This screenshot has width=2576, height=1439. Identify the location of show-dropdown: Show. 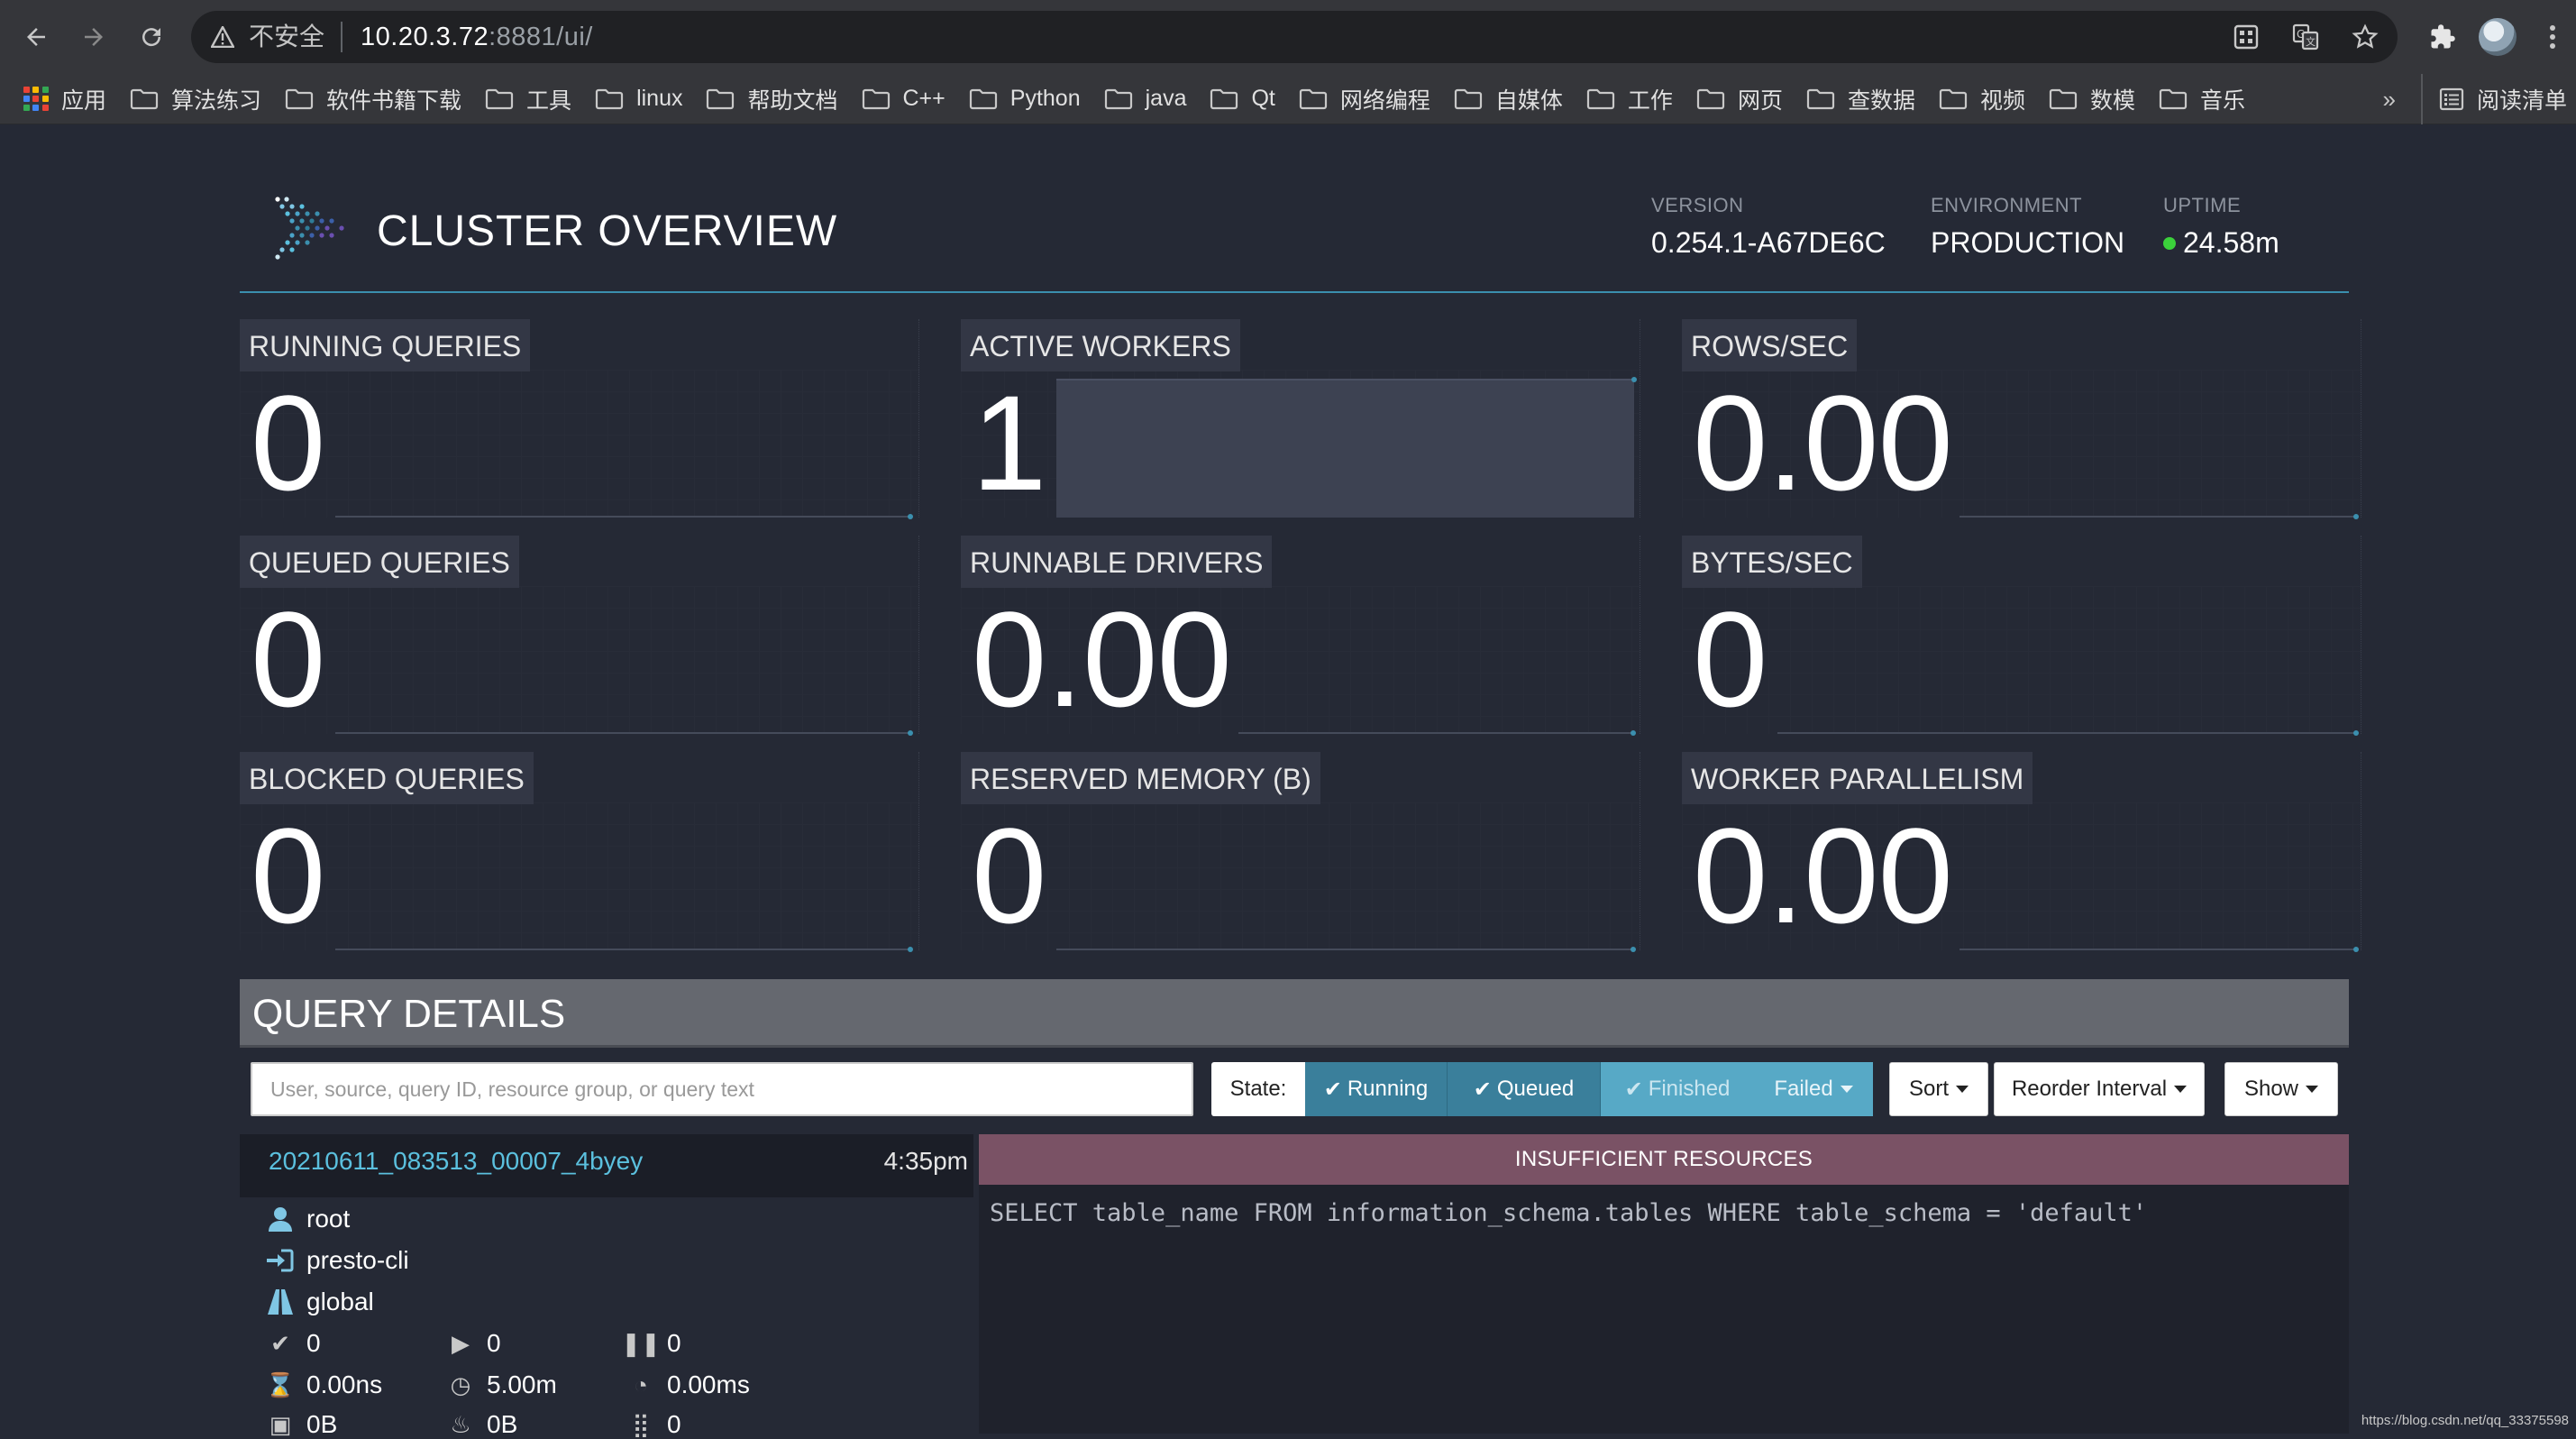
(2281, 1089).